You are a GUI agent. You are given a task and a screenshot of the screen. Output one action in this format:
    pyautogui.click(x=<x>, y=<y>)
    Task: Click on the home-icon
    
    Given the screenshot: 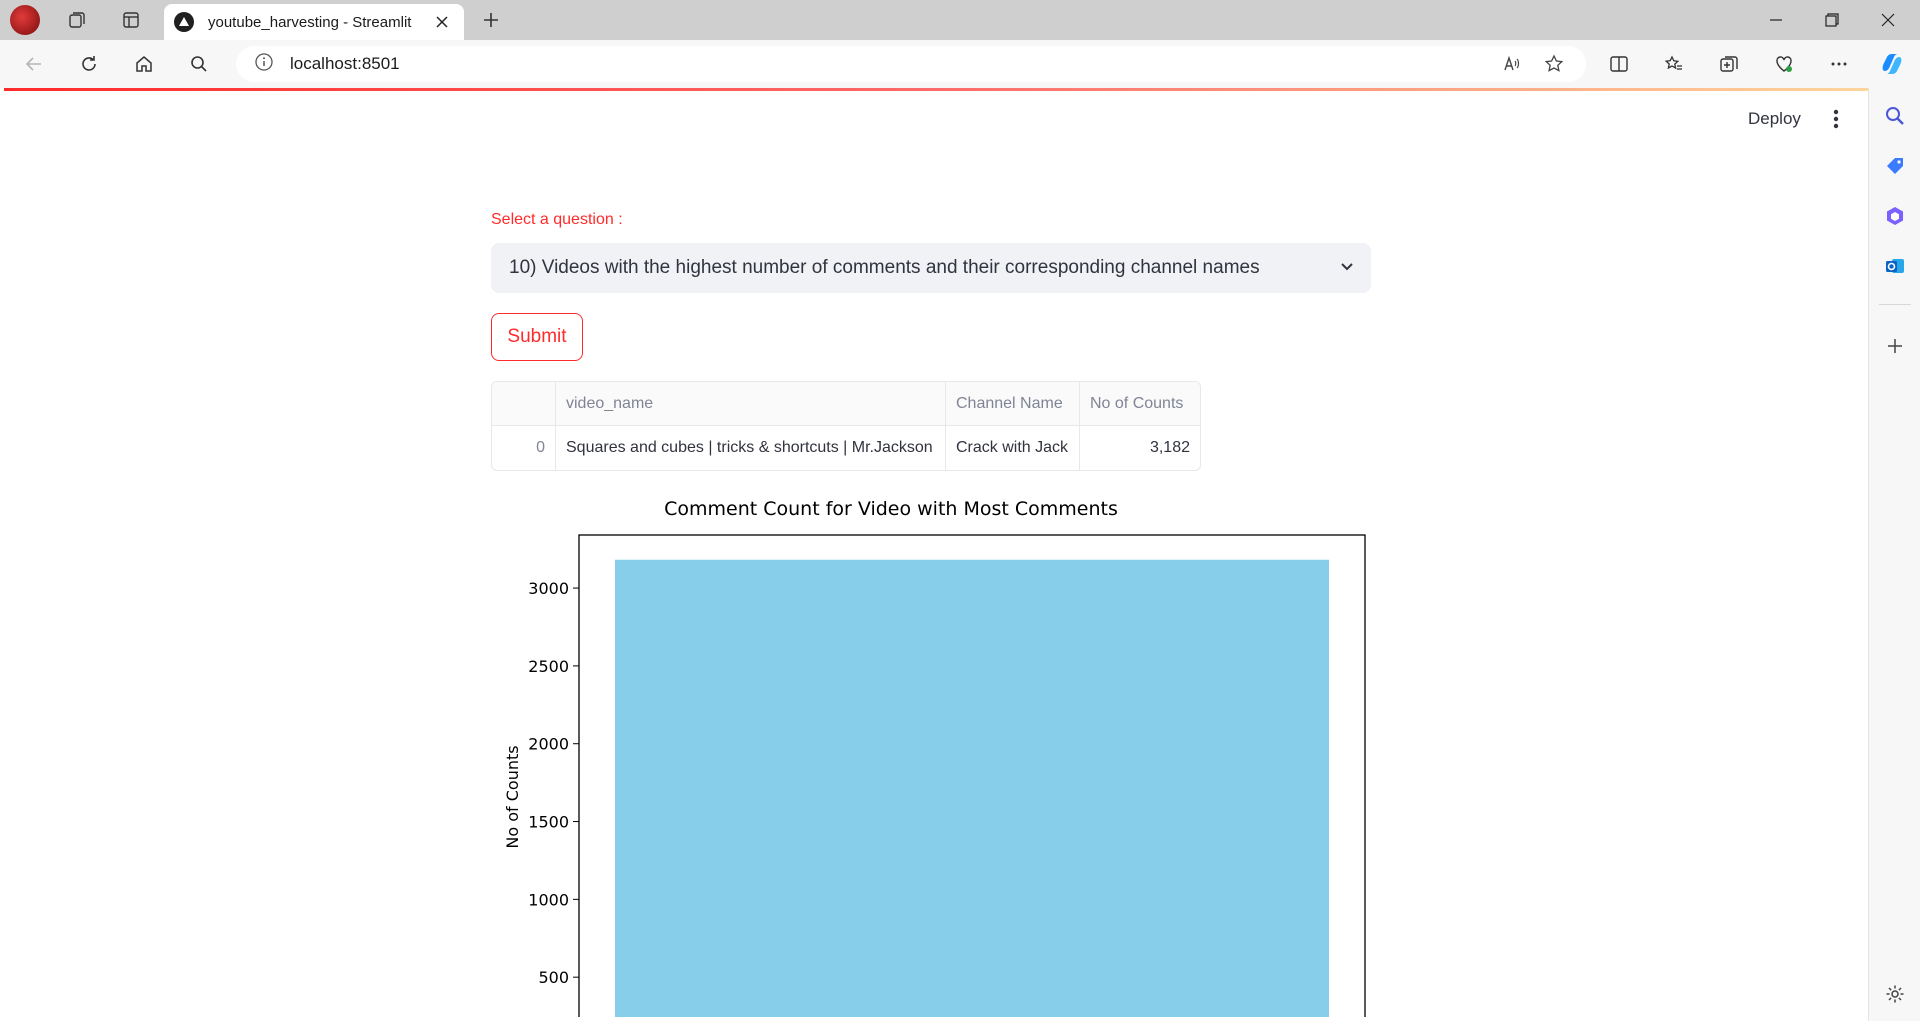 What is the action you would take?
    pyautogui.click(x=144, y=64)
    